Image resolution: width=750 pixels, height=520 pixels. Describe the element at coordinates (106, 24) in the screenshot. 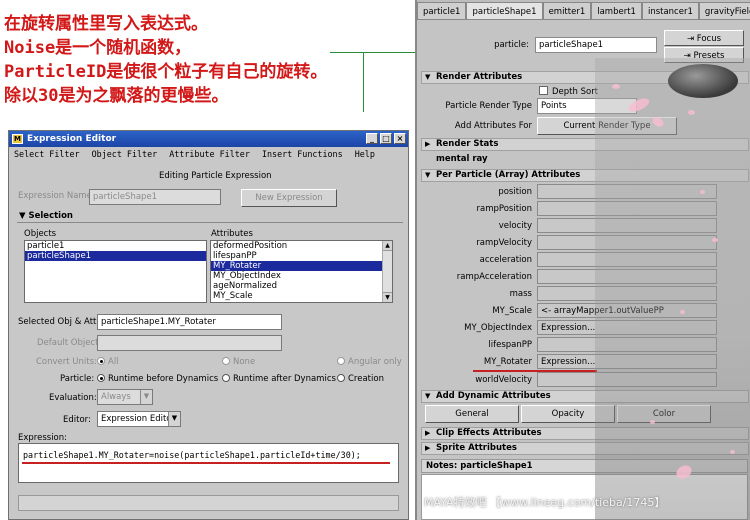

I see `annotation-line: 在旋转属性里写入表达式。` at that location.